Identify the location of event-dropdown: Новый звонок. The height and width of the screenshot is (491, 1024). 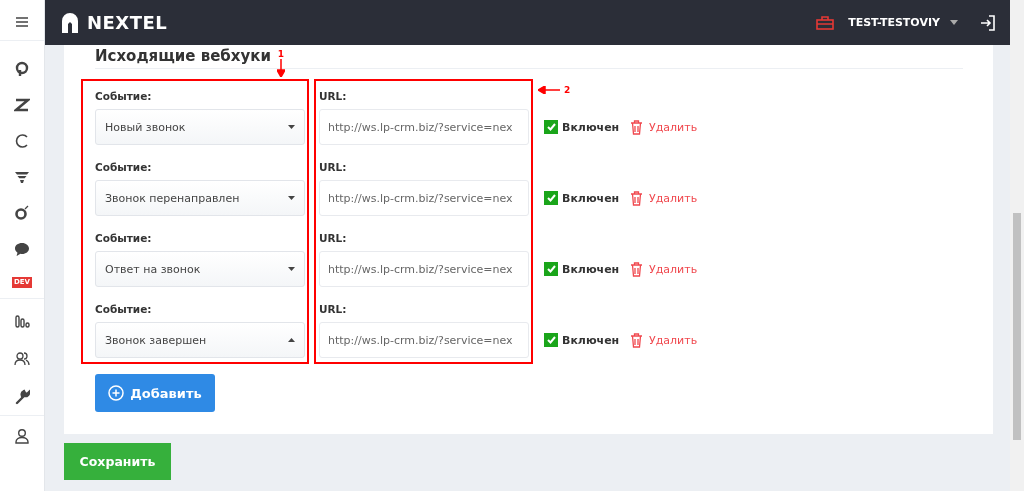
(200, 127).